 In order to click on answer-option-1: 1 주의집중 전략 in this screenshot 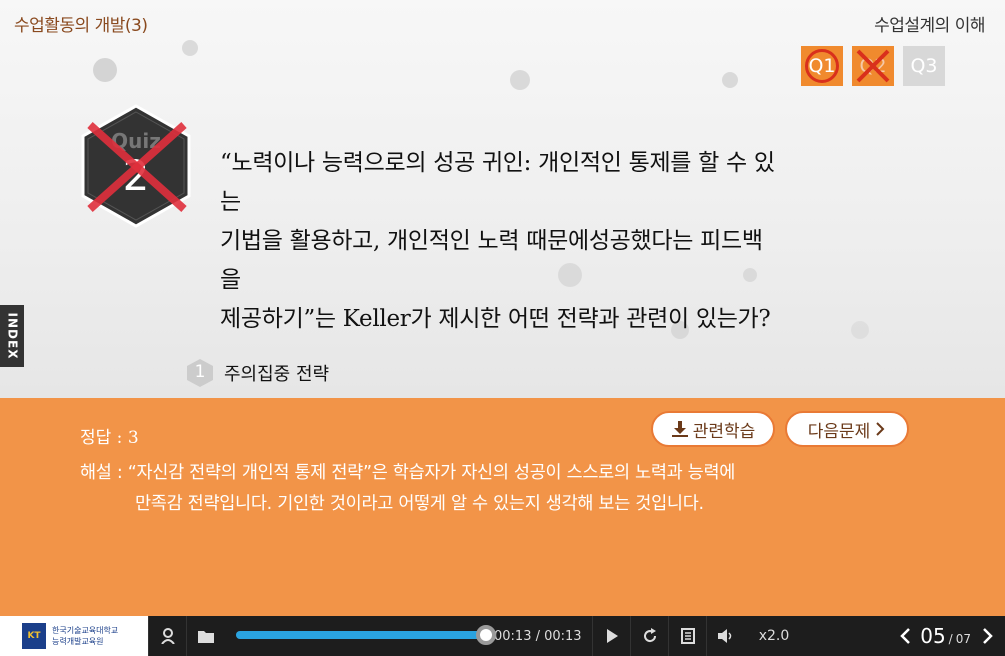, I will do `click(257, 373)`.